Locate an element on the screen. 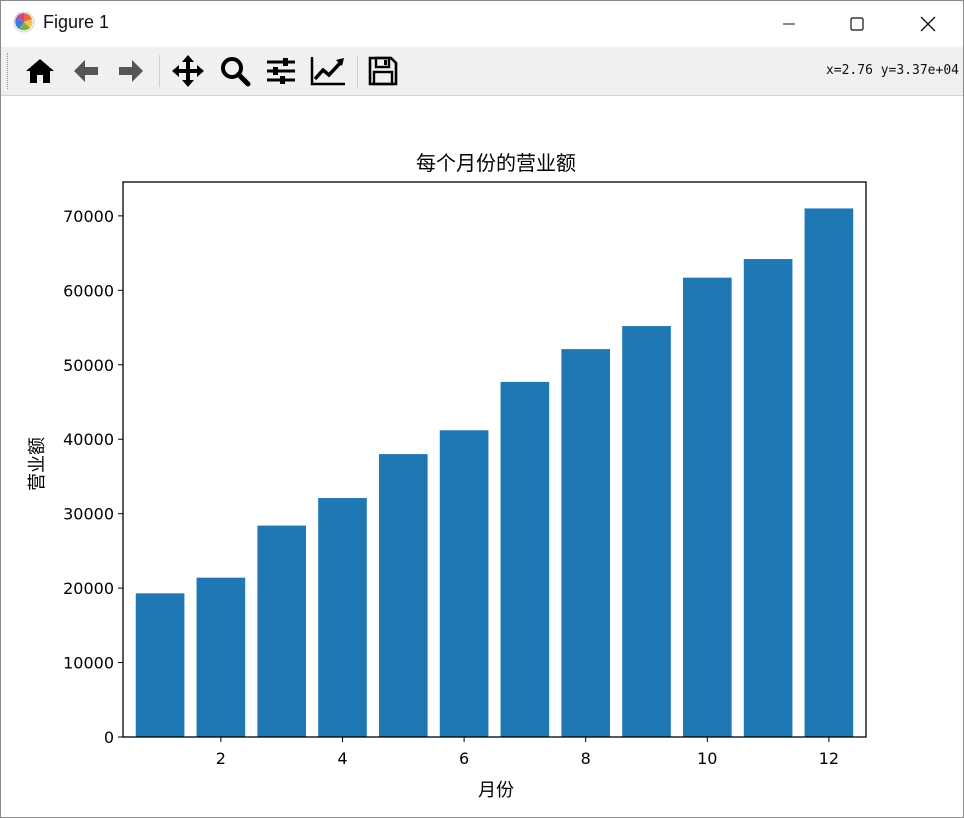 This screenshot has width=964, height=818. y-tick-label: 60000 is located at coordinates (88, 290).